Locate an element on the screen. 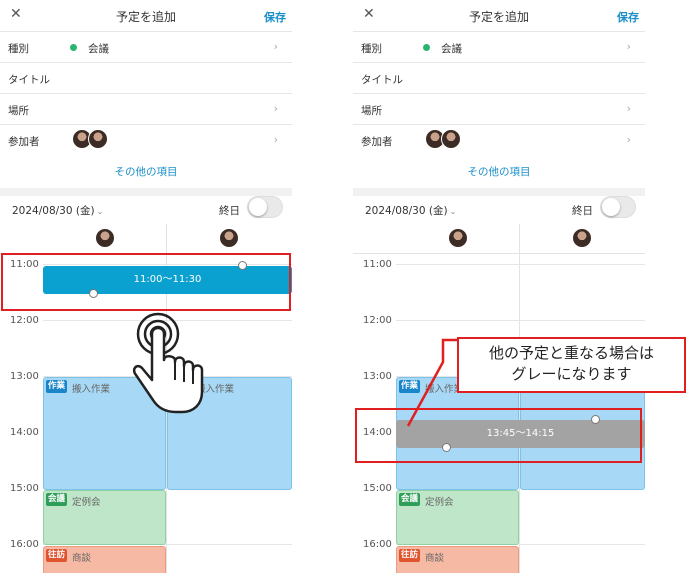 The width and height of the screenshot is (688, 573). annotation-line1: 他の予定と重なる場合は is located at coordinates (571, 353).